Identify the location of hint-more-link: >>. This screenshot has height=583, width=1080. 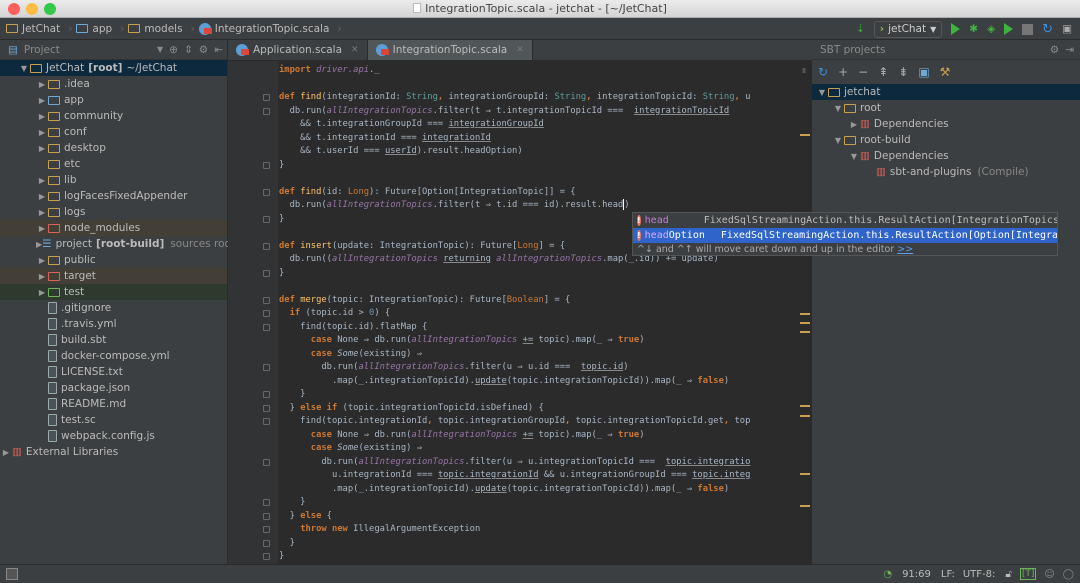
(905, 249).